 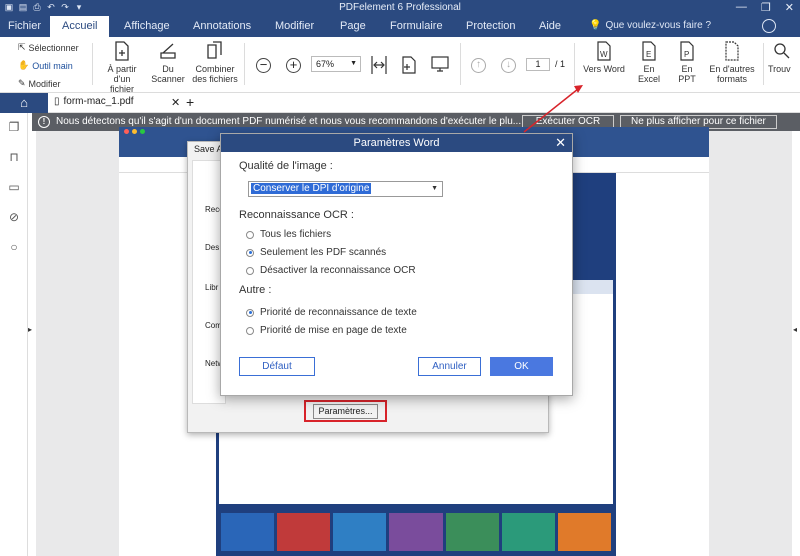 I want to click on comment-icon: ▭, so click(x=14, y=187).